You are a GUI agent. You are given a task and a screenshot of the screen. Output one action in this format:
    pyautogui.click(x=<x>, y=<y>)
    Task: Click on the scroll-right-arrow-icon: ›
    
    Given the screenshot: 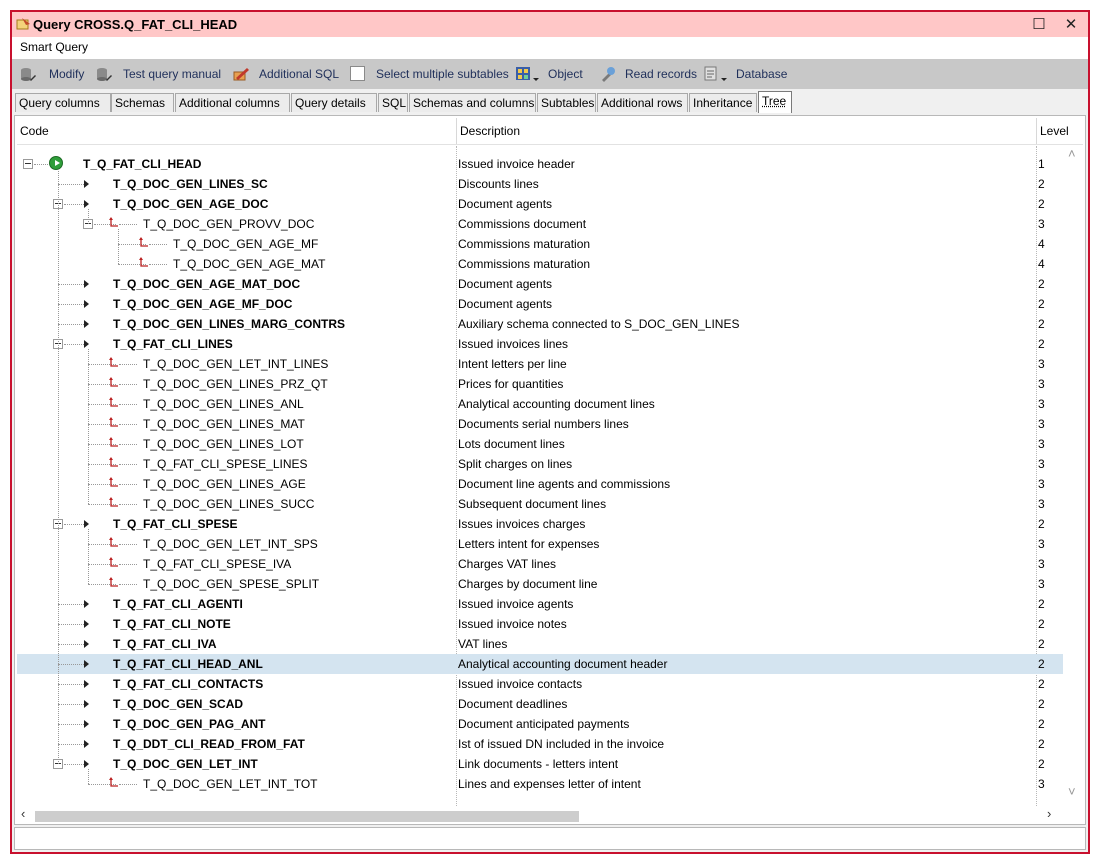 What is the action you would take?
    pyautogui.click(x=1049, y=813)
    